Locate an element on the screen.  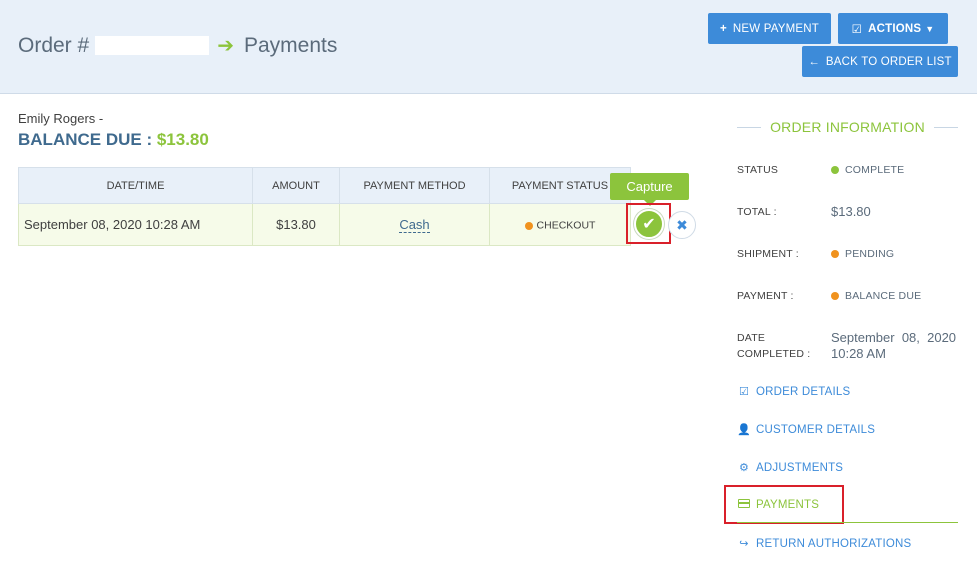
back-to-order-list-button: ← BACK TO ORDER LIST is located at coordinates (880, 61).